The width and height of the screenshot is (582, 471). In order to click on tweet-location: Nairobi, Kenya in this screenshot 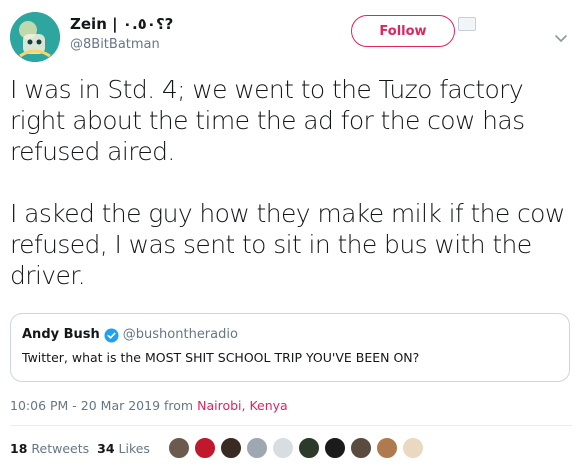, I will do `click(242, 405)`.